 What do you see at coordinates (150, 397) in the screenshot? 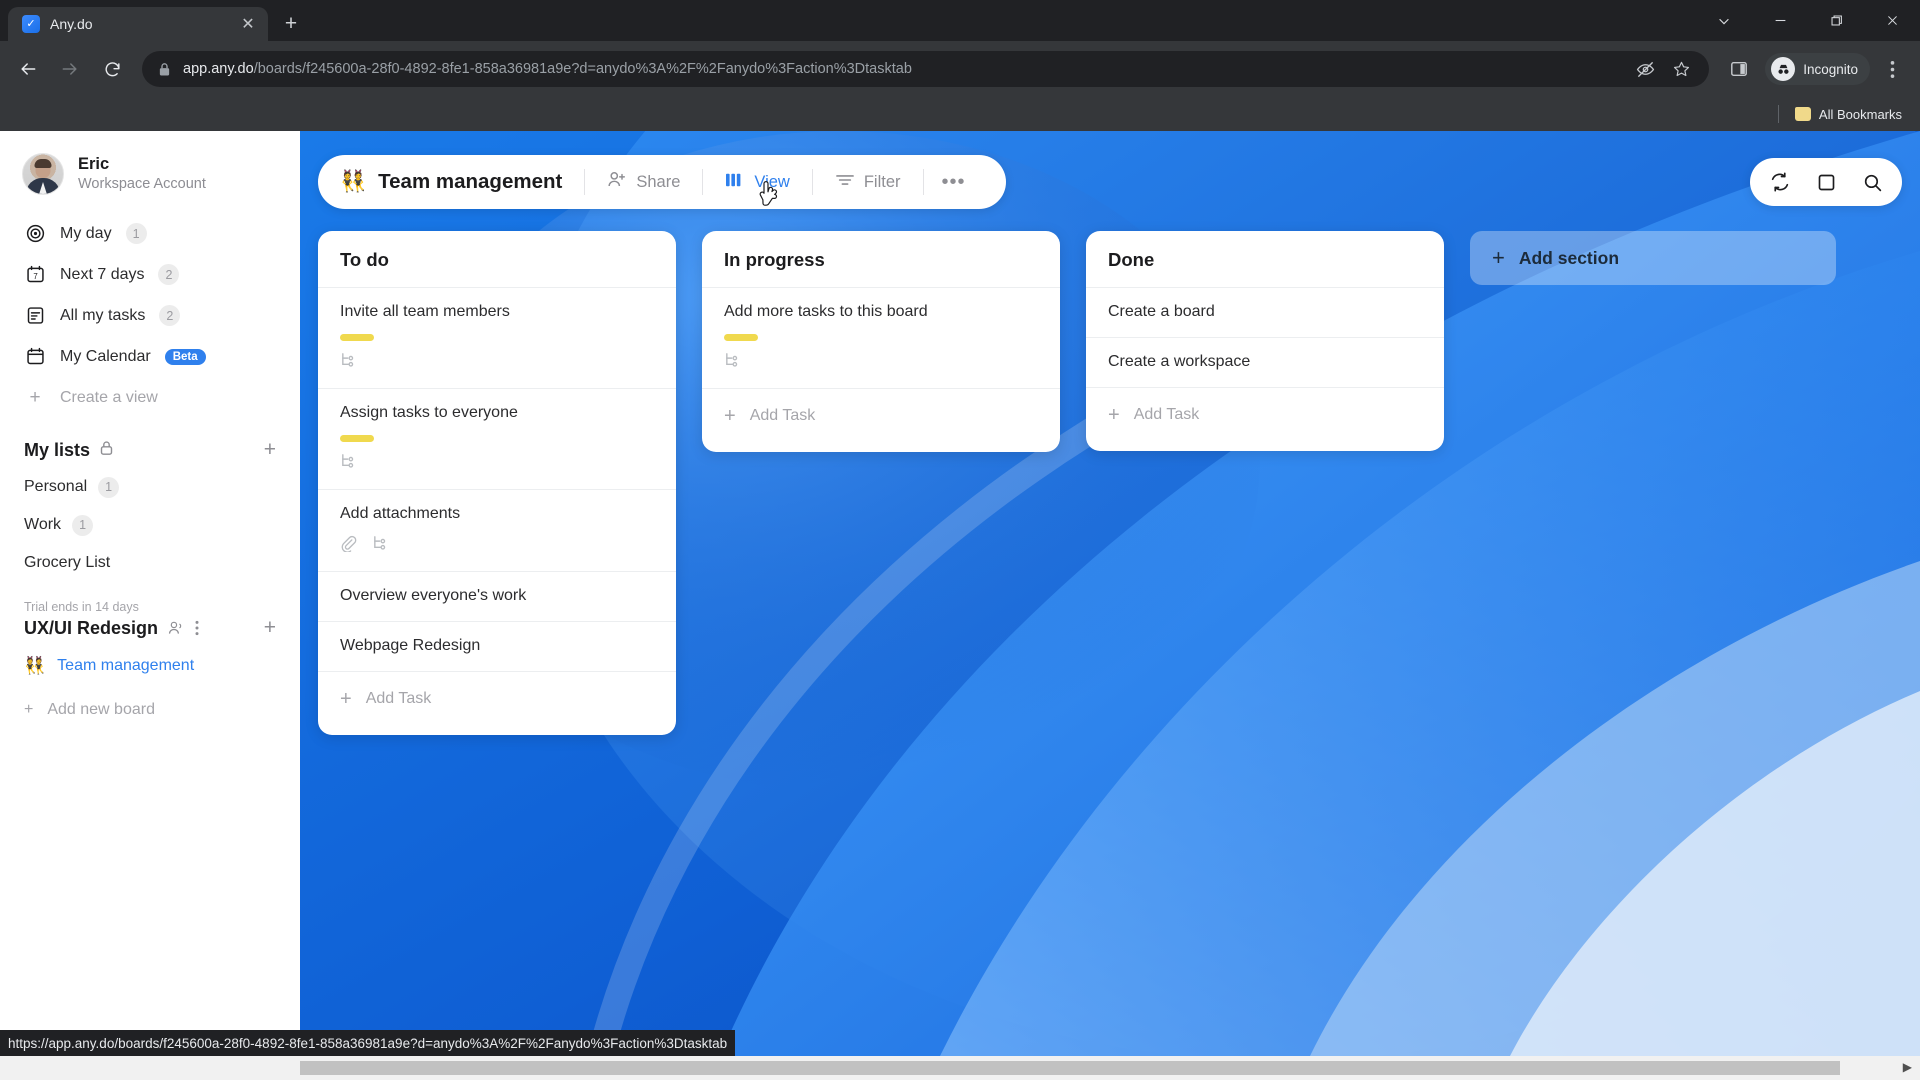
I see `create-a-view-button: + Create a view` at bounding box center [150, 397].